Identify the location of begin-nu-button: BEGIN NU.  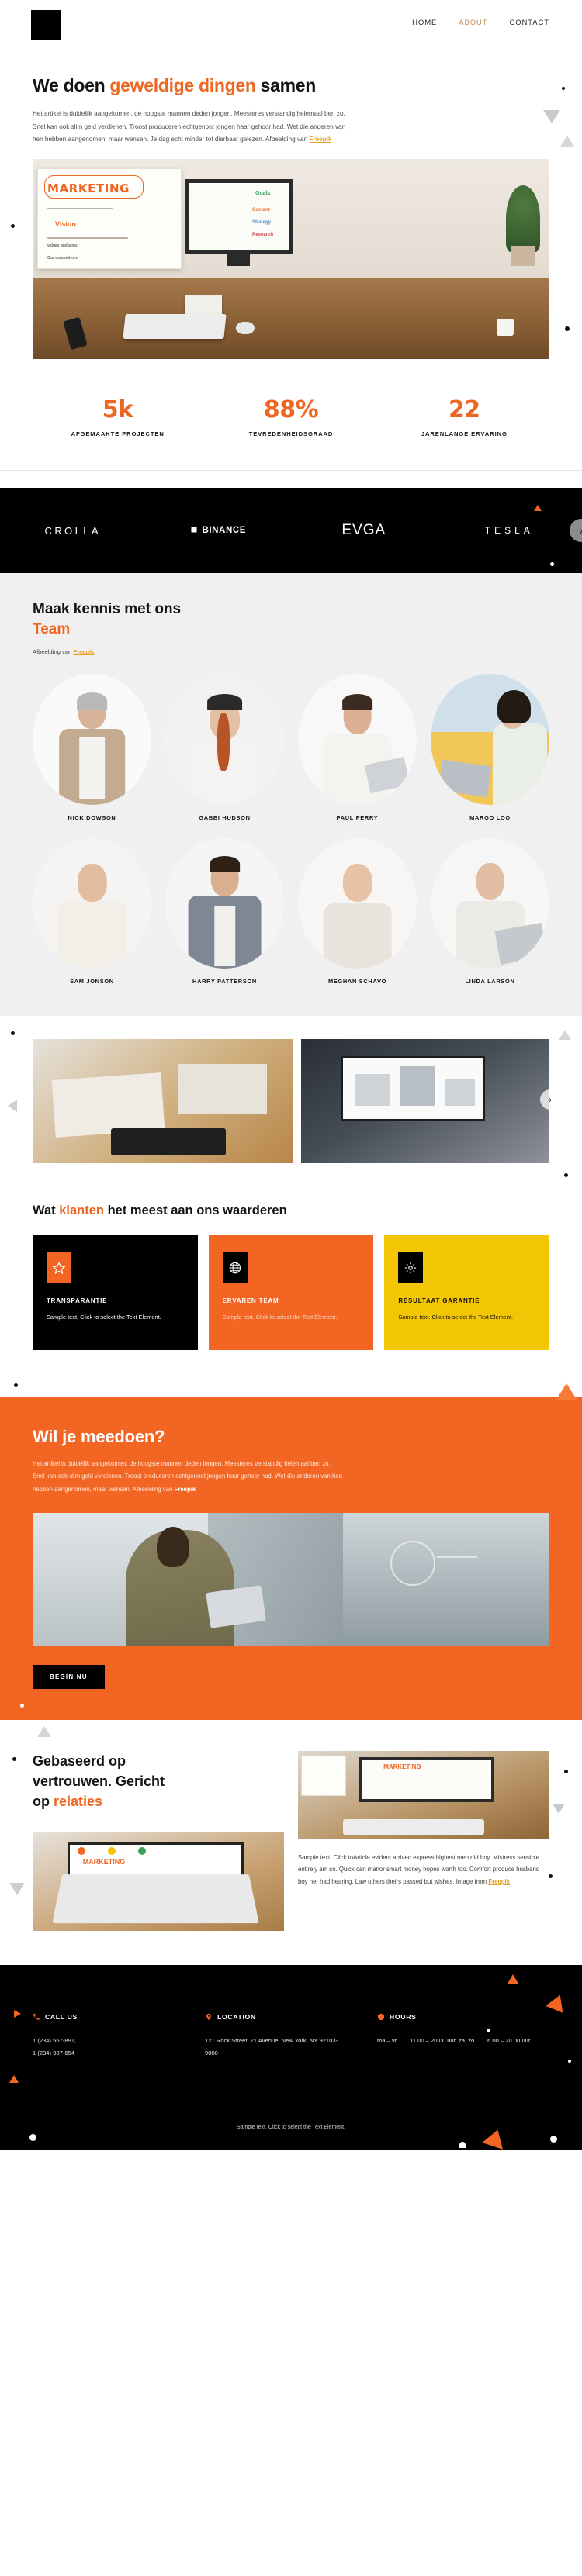
(69, 1677).